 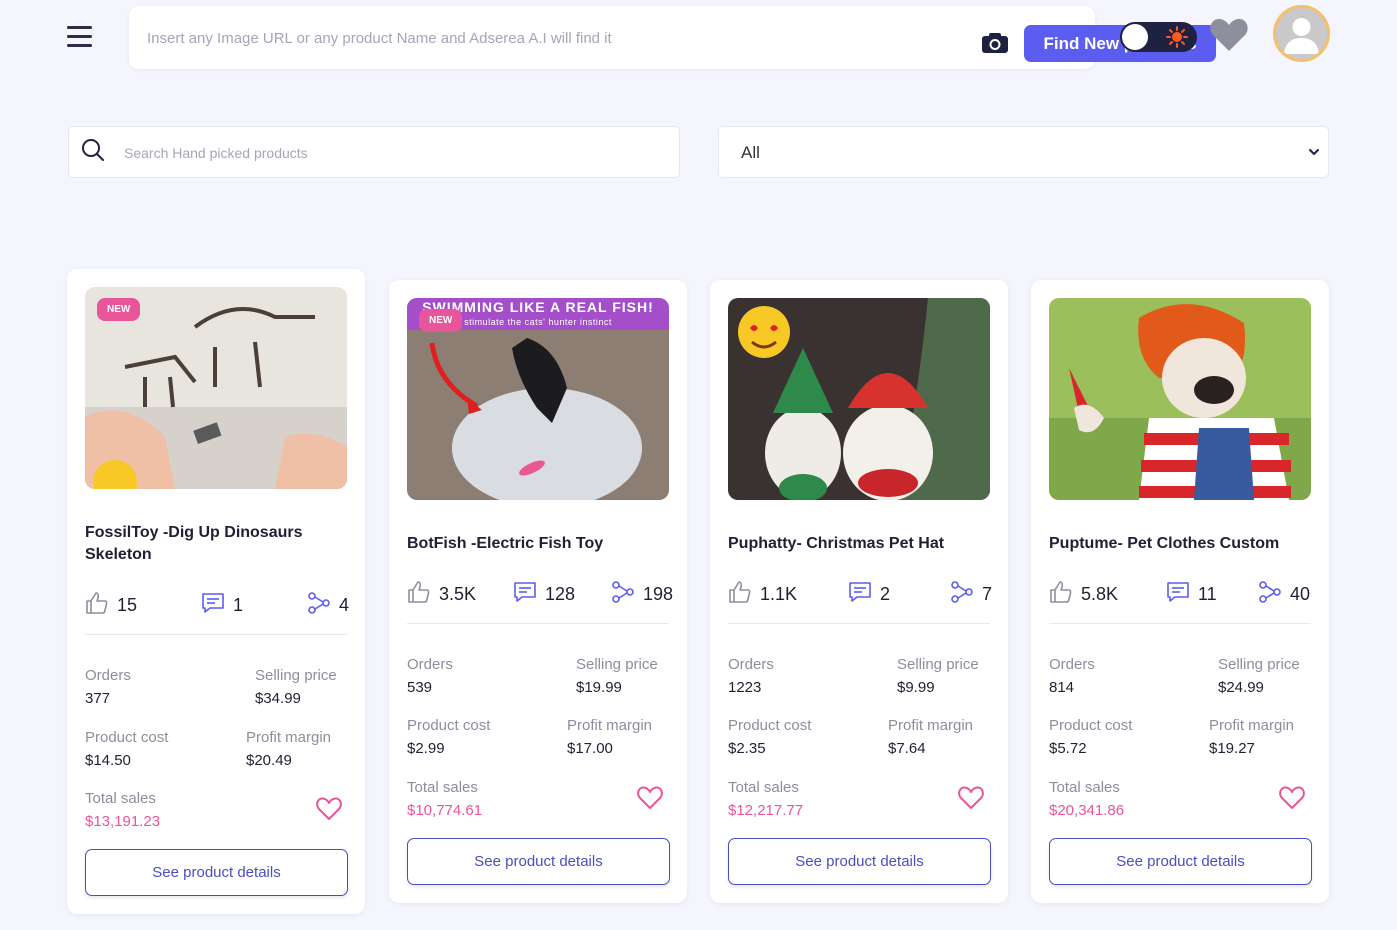 What do you see at coordinates (1023, 152) in the screenshot?
I see `category-select: All` at bounding box center [1023, 152].